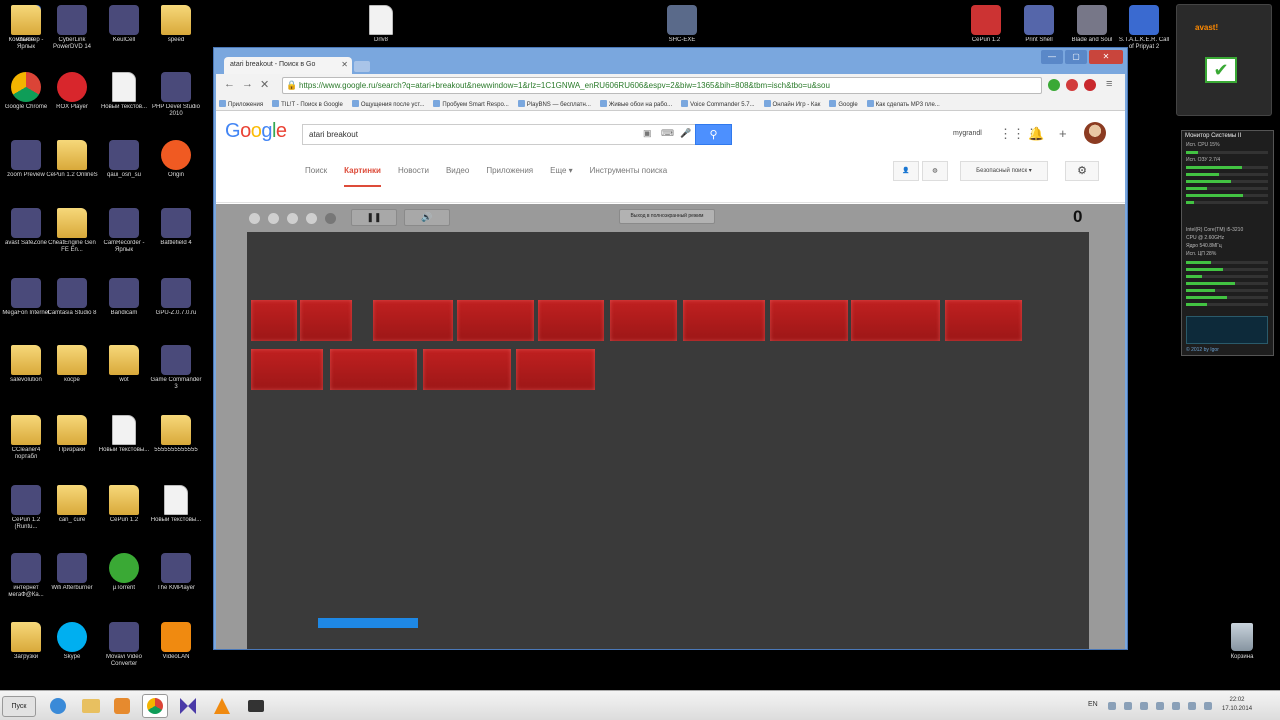  Describe the element at coordinates (26, 159) in the screenshot. I see `desktop-icon: zoom Preview` at that location.